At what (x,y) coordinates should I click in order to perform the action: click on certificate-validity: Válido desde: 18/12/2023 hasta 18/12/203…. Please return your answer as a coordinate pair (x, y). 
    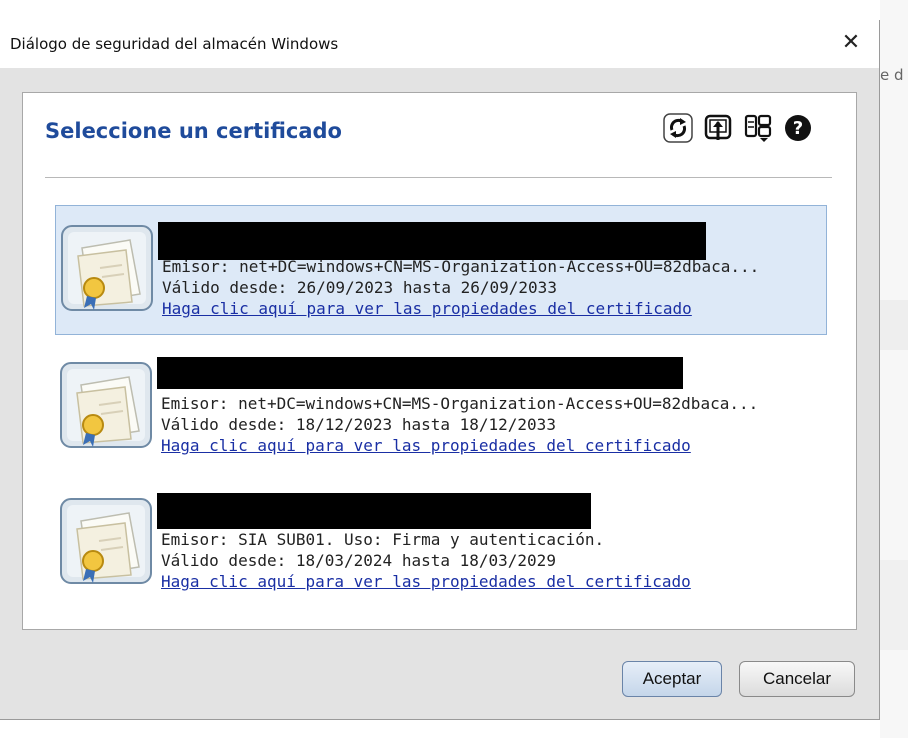
    Looking at the image, I should click on (358, 424).